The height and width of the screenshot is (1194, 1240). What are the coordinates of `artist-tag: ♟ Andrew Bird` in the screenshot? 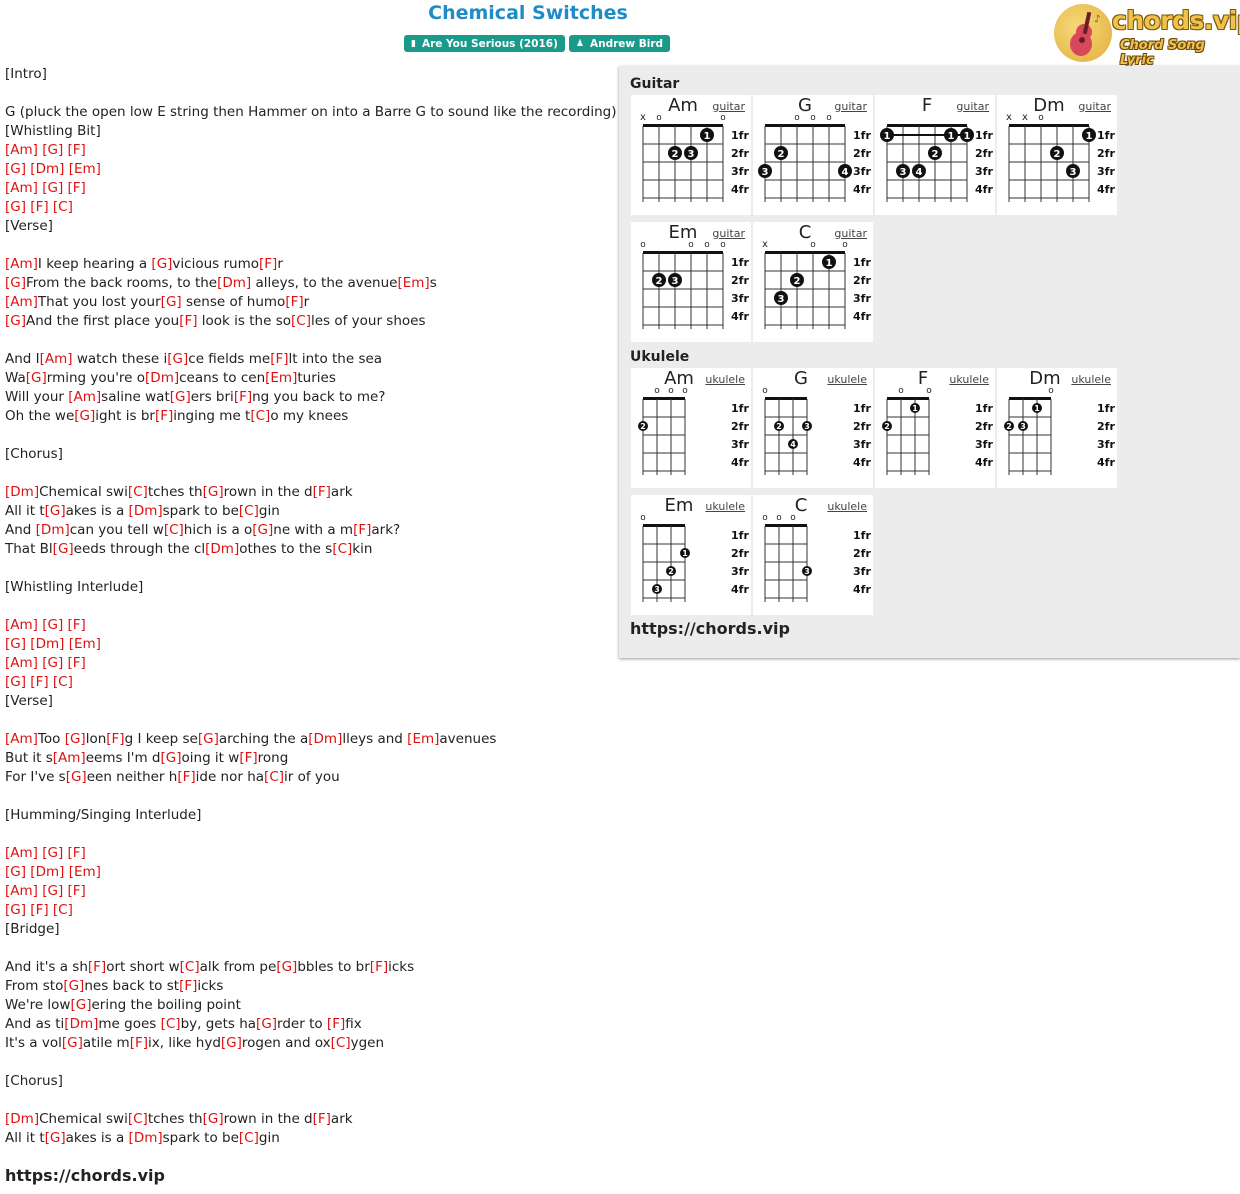 It's located at (619, 43).